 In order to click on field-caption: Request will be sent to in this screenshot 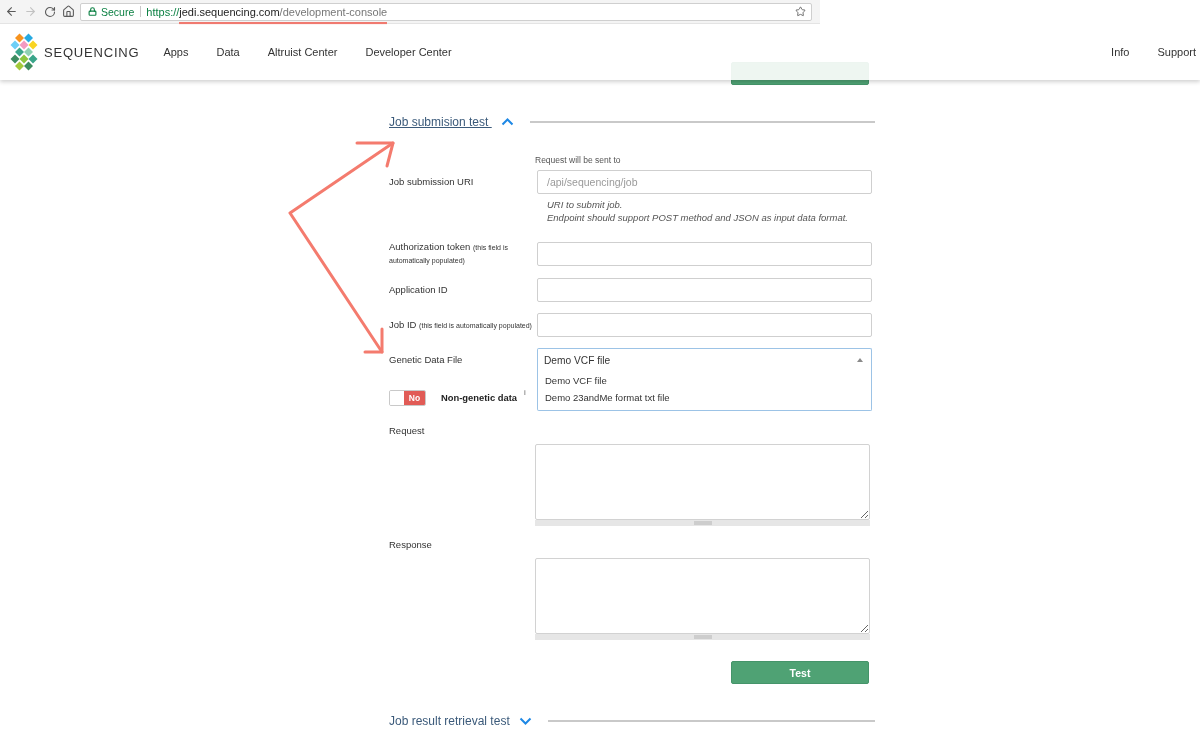, I will do `click(578, 160)`.